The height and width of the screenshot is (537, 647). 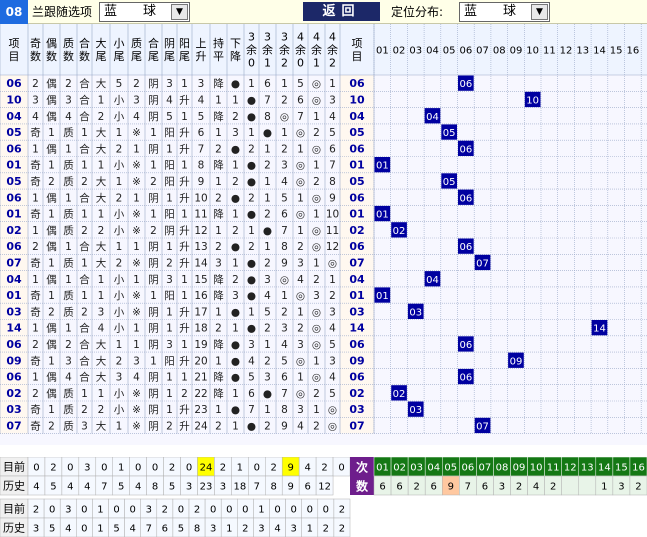 I want to click on stats-value: 5, so click(x=52, y=529).